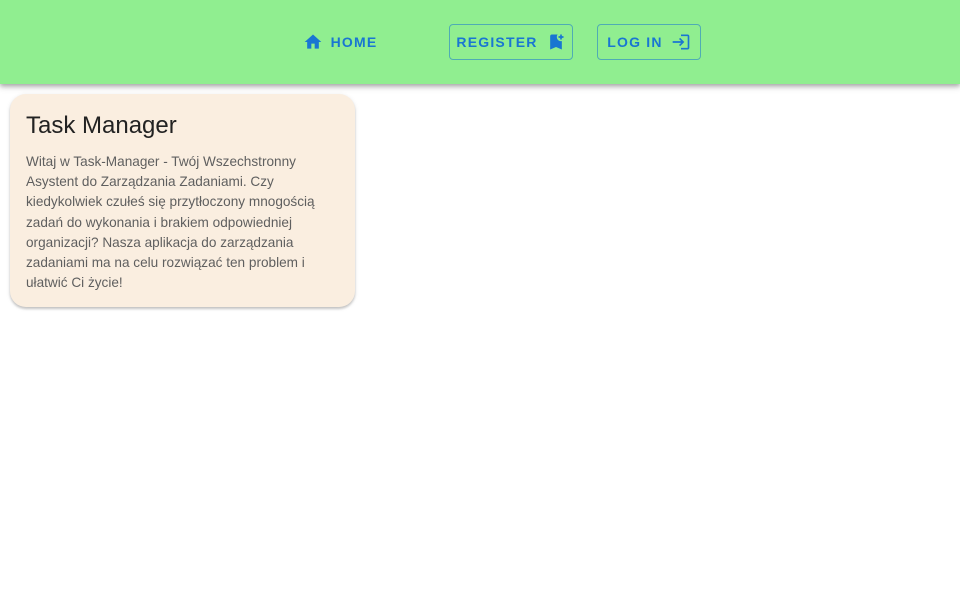 Image resolution: width=960 pixels, height=600 pixels. I want to click on home-button: Home, so click(340, 42).